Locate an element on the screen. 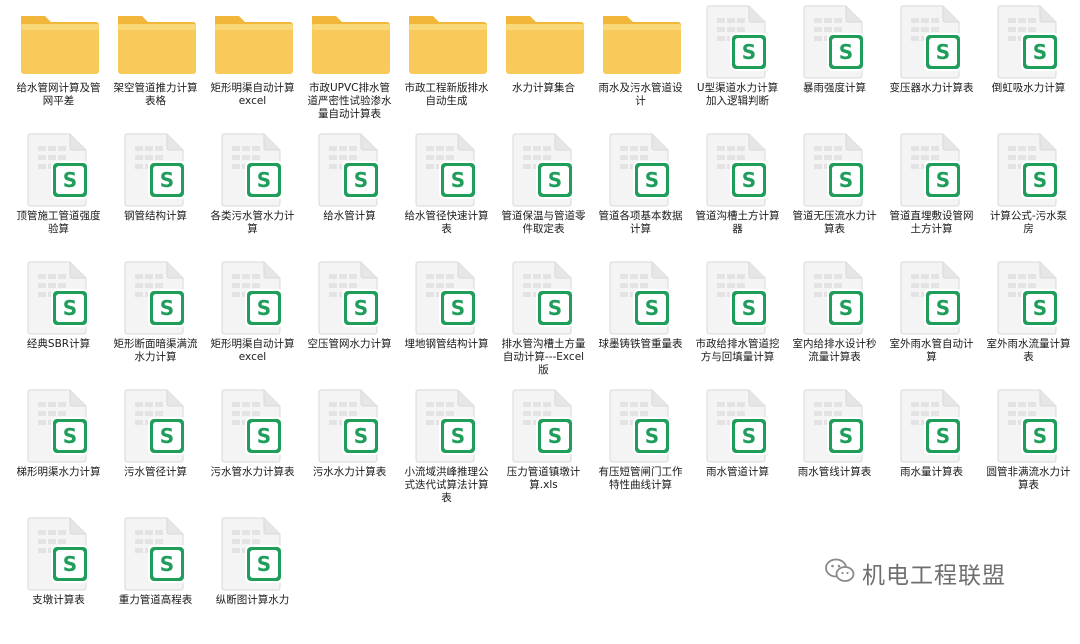  file-item: S 管道沟槽土方计算器 is located at coordinates (737, 196).